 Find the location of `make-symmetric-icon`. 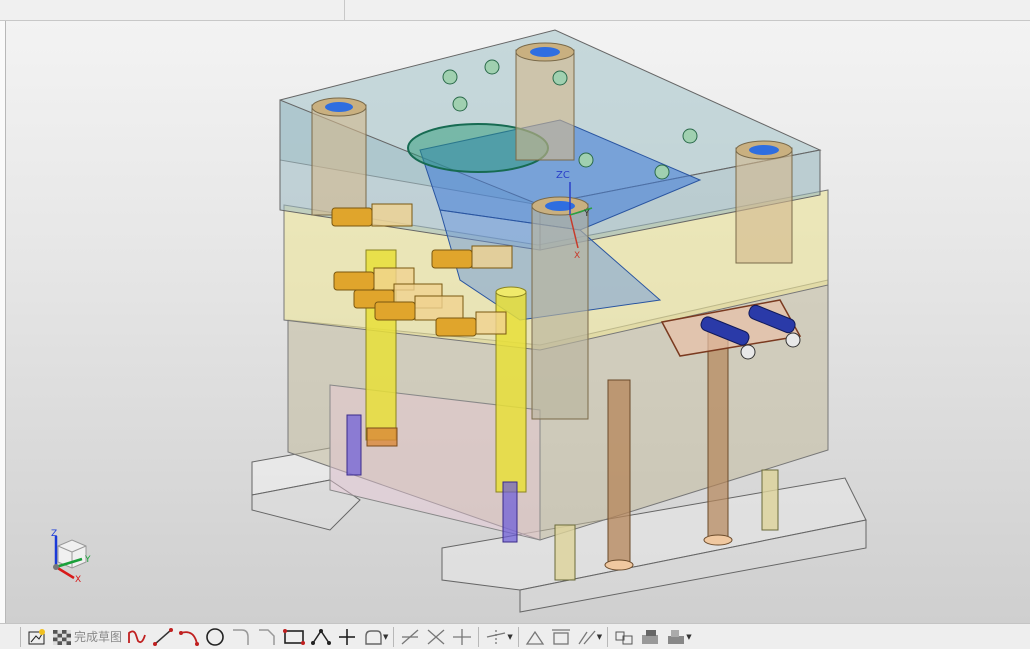

make-symmetric-icon is located at coordinates (496, 636).